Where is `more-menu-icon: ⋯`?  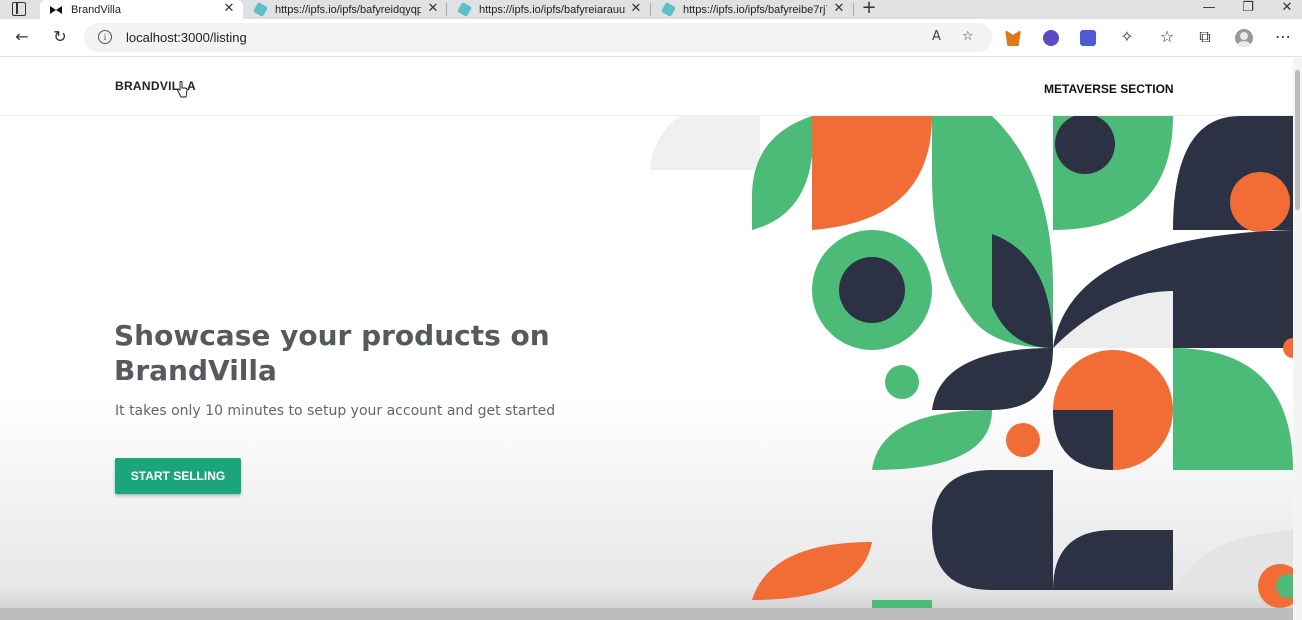
more-menu-icon: ⋯ is located at coordinates (1283, 37).